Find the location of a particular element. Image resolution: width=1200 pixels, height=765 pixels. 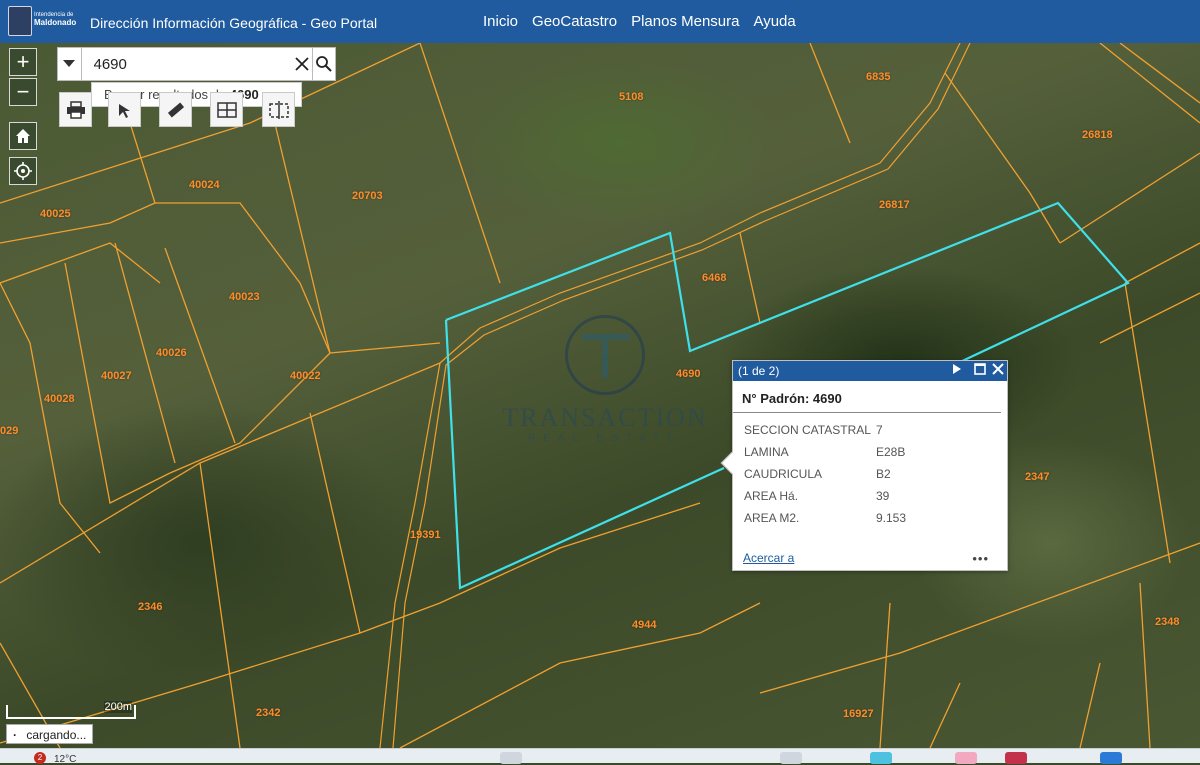

os-taskbar: 2 12°C is located at coordinates (600, 756).